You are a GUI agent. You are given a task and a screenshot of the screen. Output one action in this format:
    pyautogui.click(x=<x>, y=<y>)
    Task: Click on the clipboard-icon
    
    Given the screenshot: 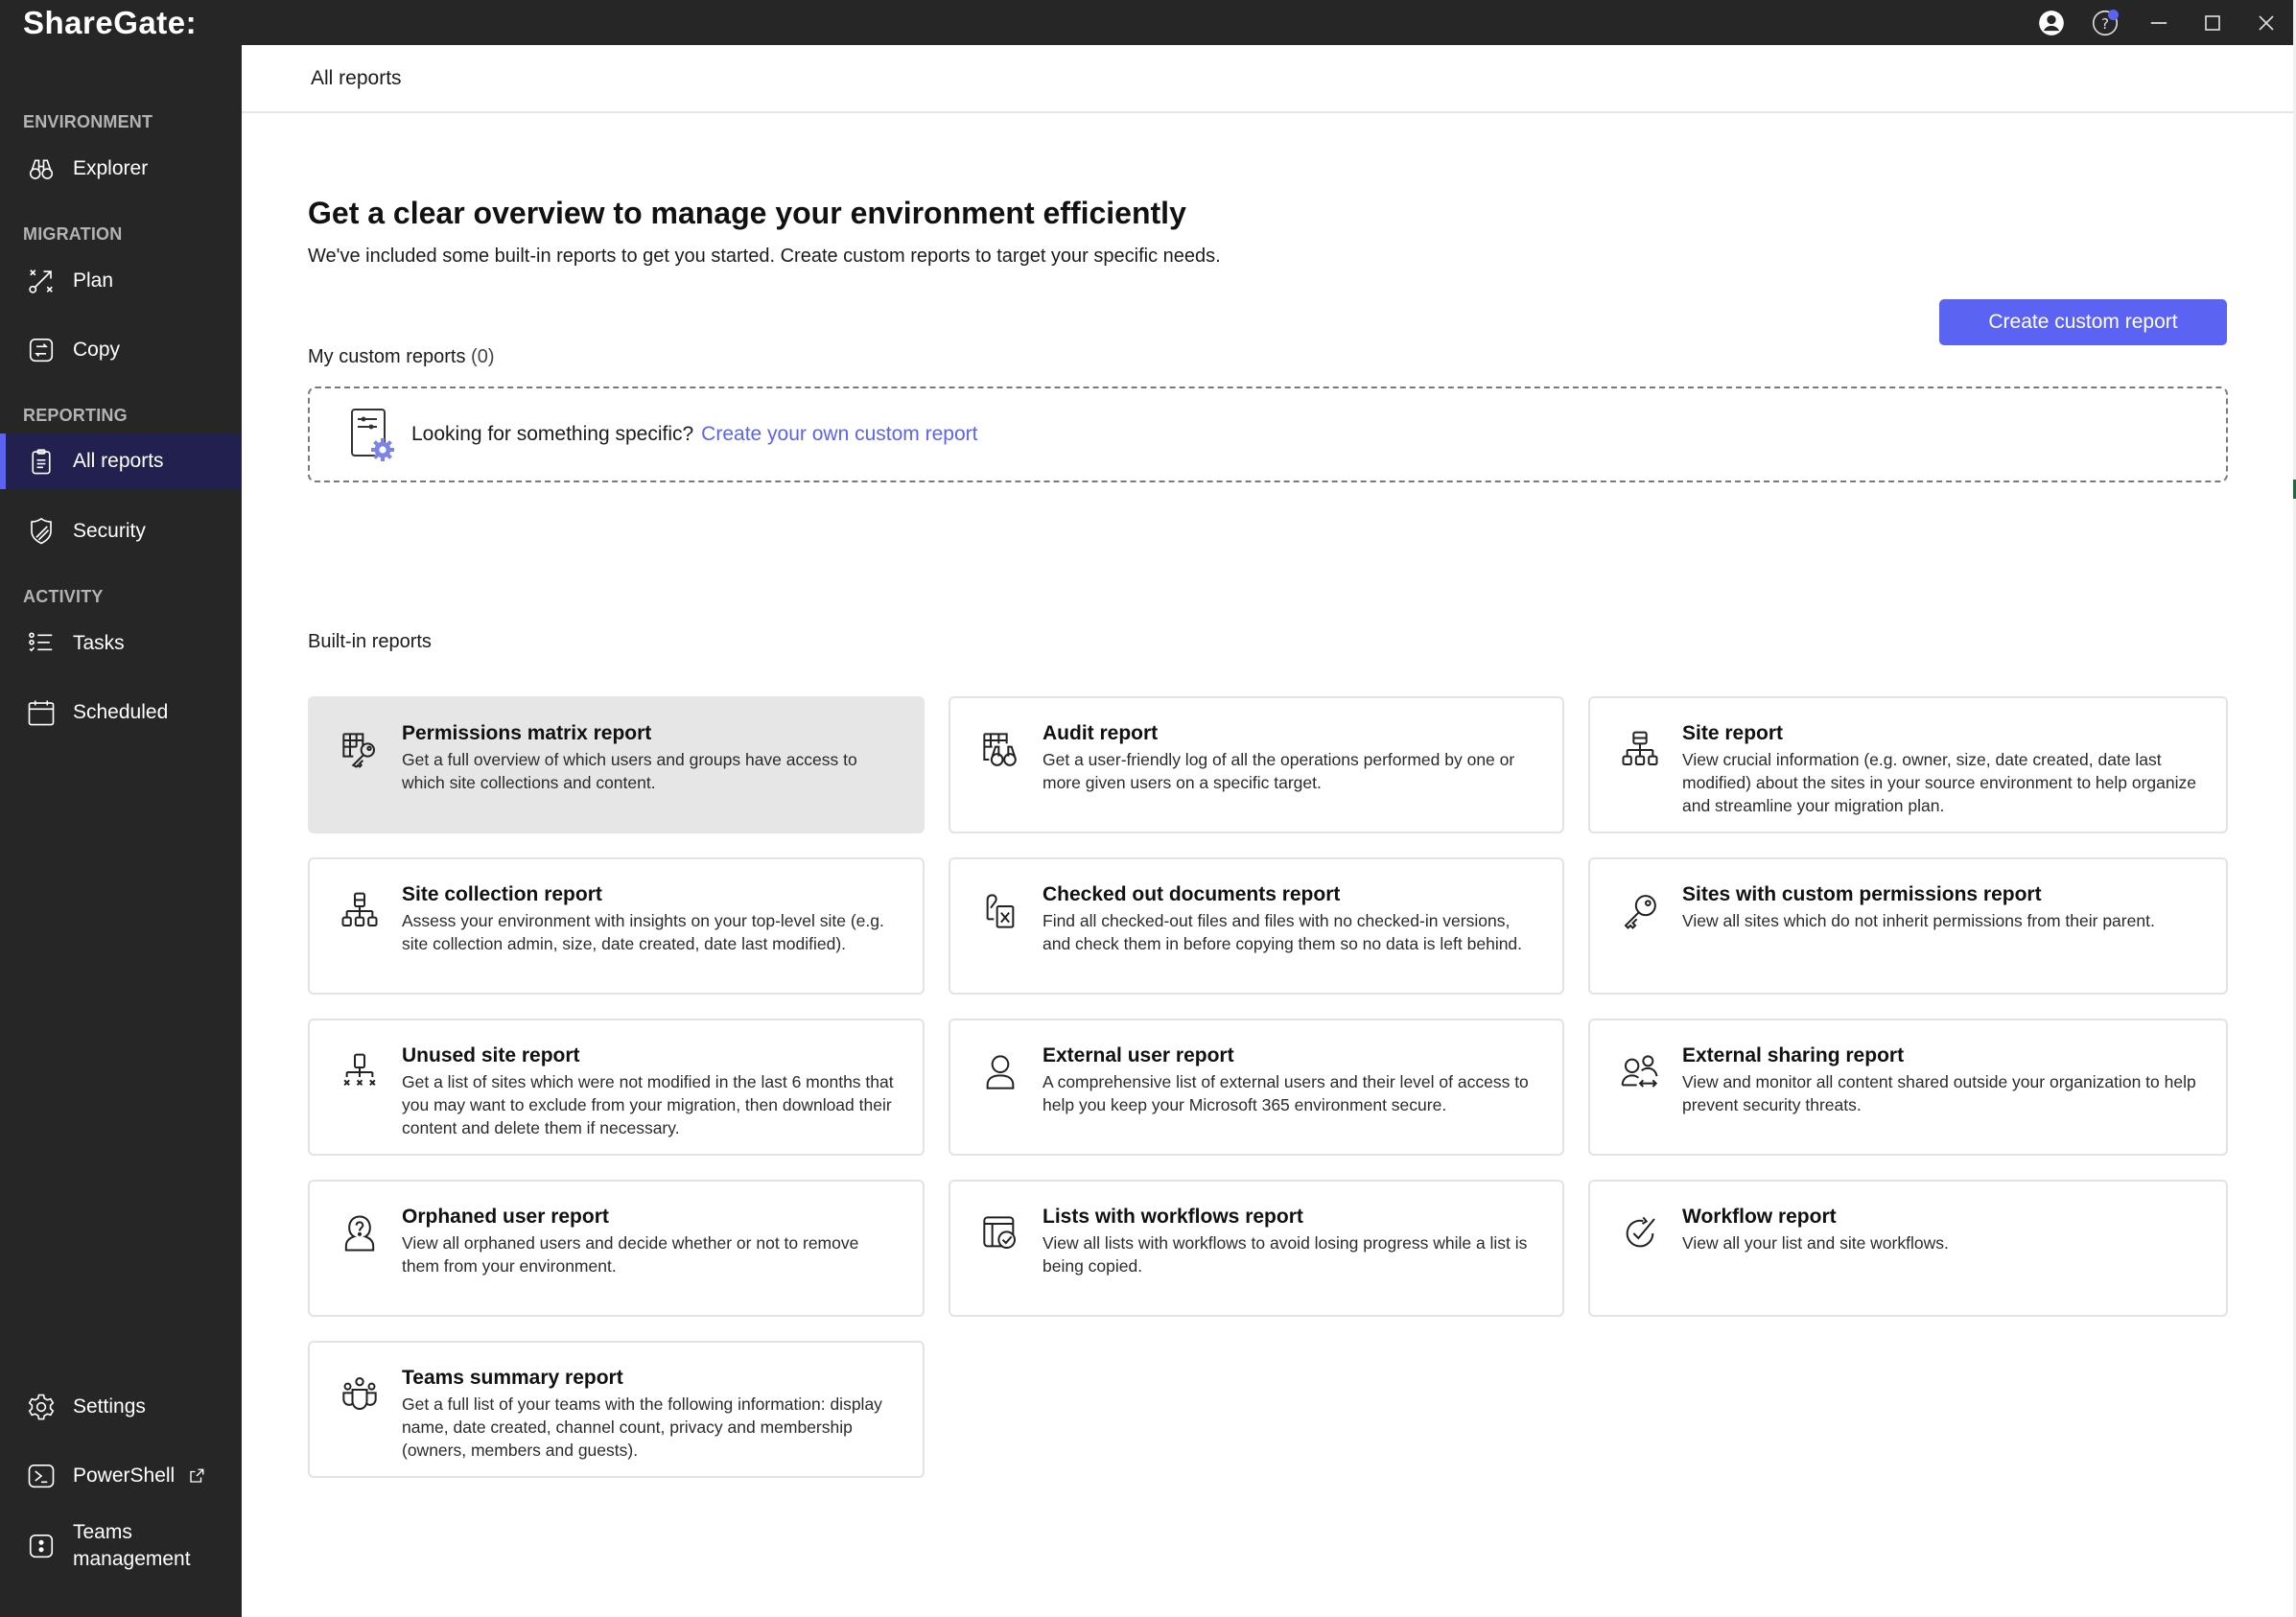 What is the action you would take?
    pyautogui.click(x=41, y=461)
    